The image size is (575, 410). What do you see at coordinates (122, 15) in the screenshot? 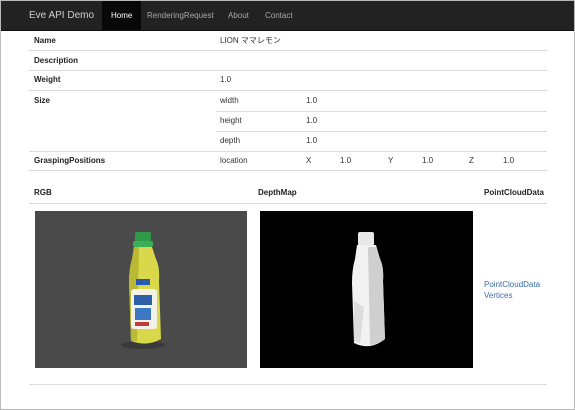
I see `nav-home: Home` at bounding box center [122, 15].